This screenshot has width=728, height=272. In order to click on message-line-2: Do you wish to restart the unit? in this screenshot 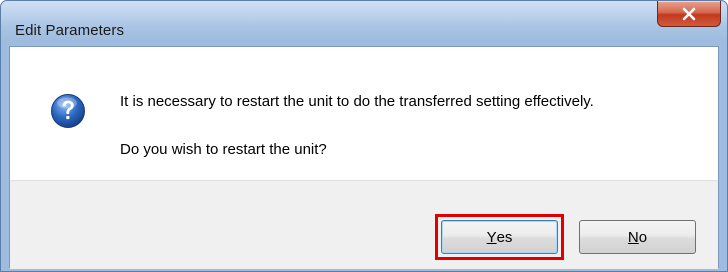, I will do `click(223, 149)`.